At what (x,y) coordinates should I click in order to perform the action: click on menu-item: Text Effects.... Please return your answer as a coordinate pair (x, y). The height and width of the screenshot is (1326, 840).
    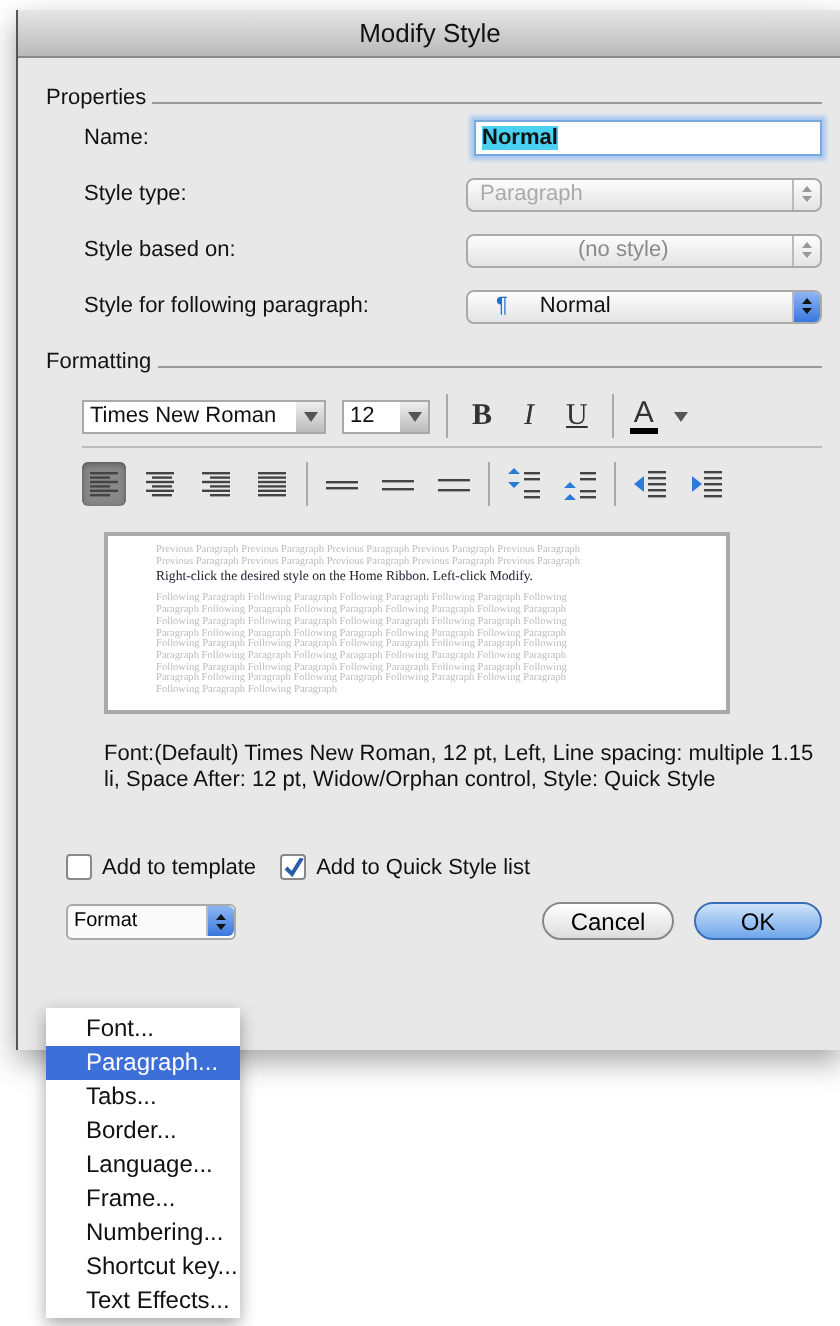
    Looking at the image, I should click on (143, 1301).